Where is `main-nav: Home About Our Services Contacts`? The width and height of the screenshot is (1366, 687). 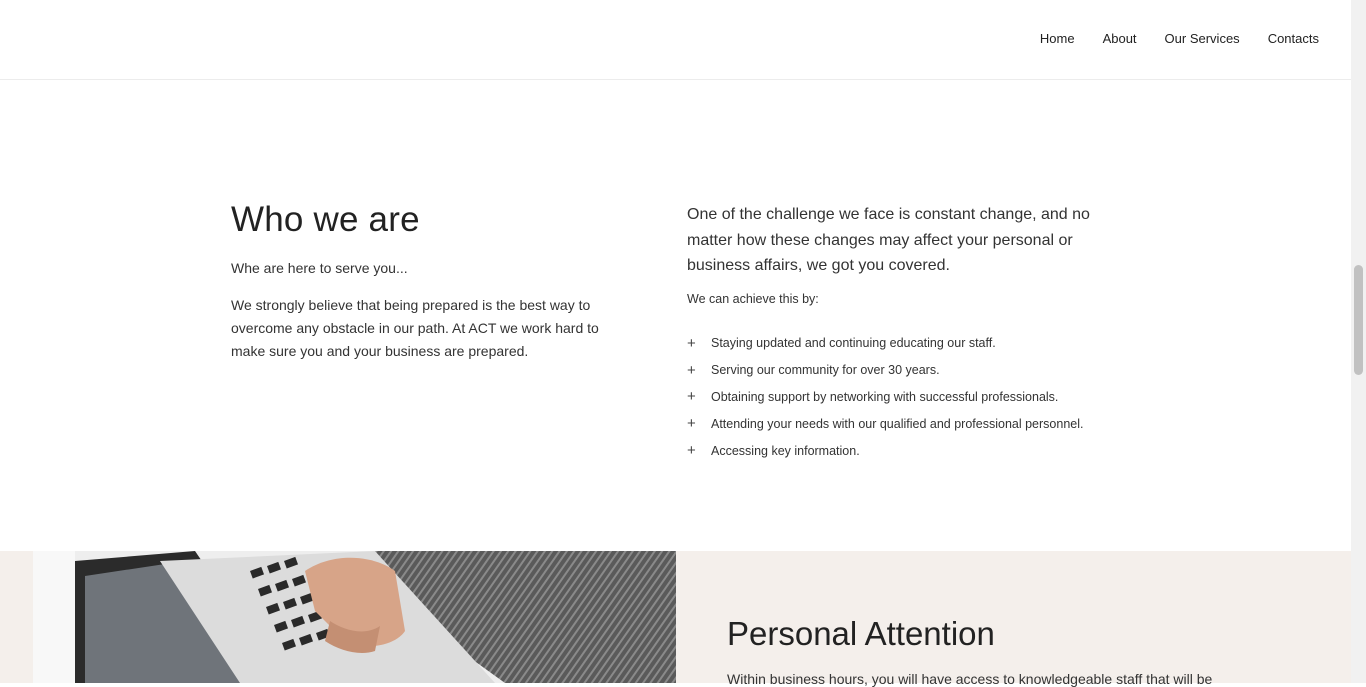
main-nav: Home About Our Services Contacts is located at coordinates (1165, 38).